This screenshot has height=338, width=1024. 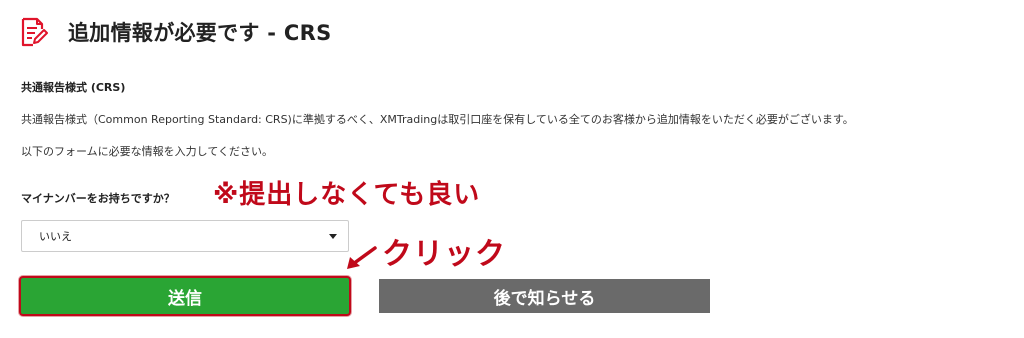 I want to click on page-header: 追加情報が必要です - CRS, so click(x=176, y=32).